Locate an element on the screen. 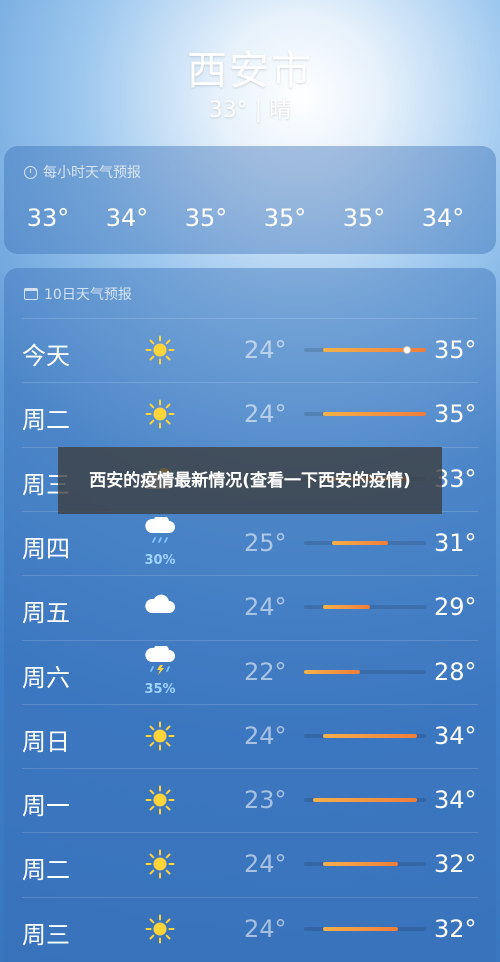 The width and height of the screenshot is (500, 962). hourly-temp: 33° is located at coordinates (48, 218).